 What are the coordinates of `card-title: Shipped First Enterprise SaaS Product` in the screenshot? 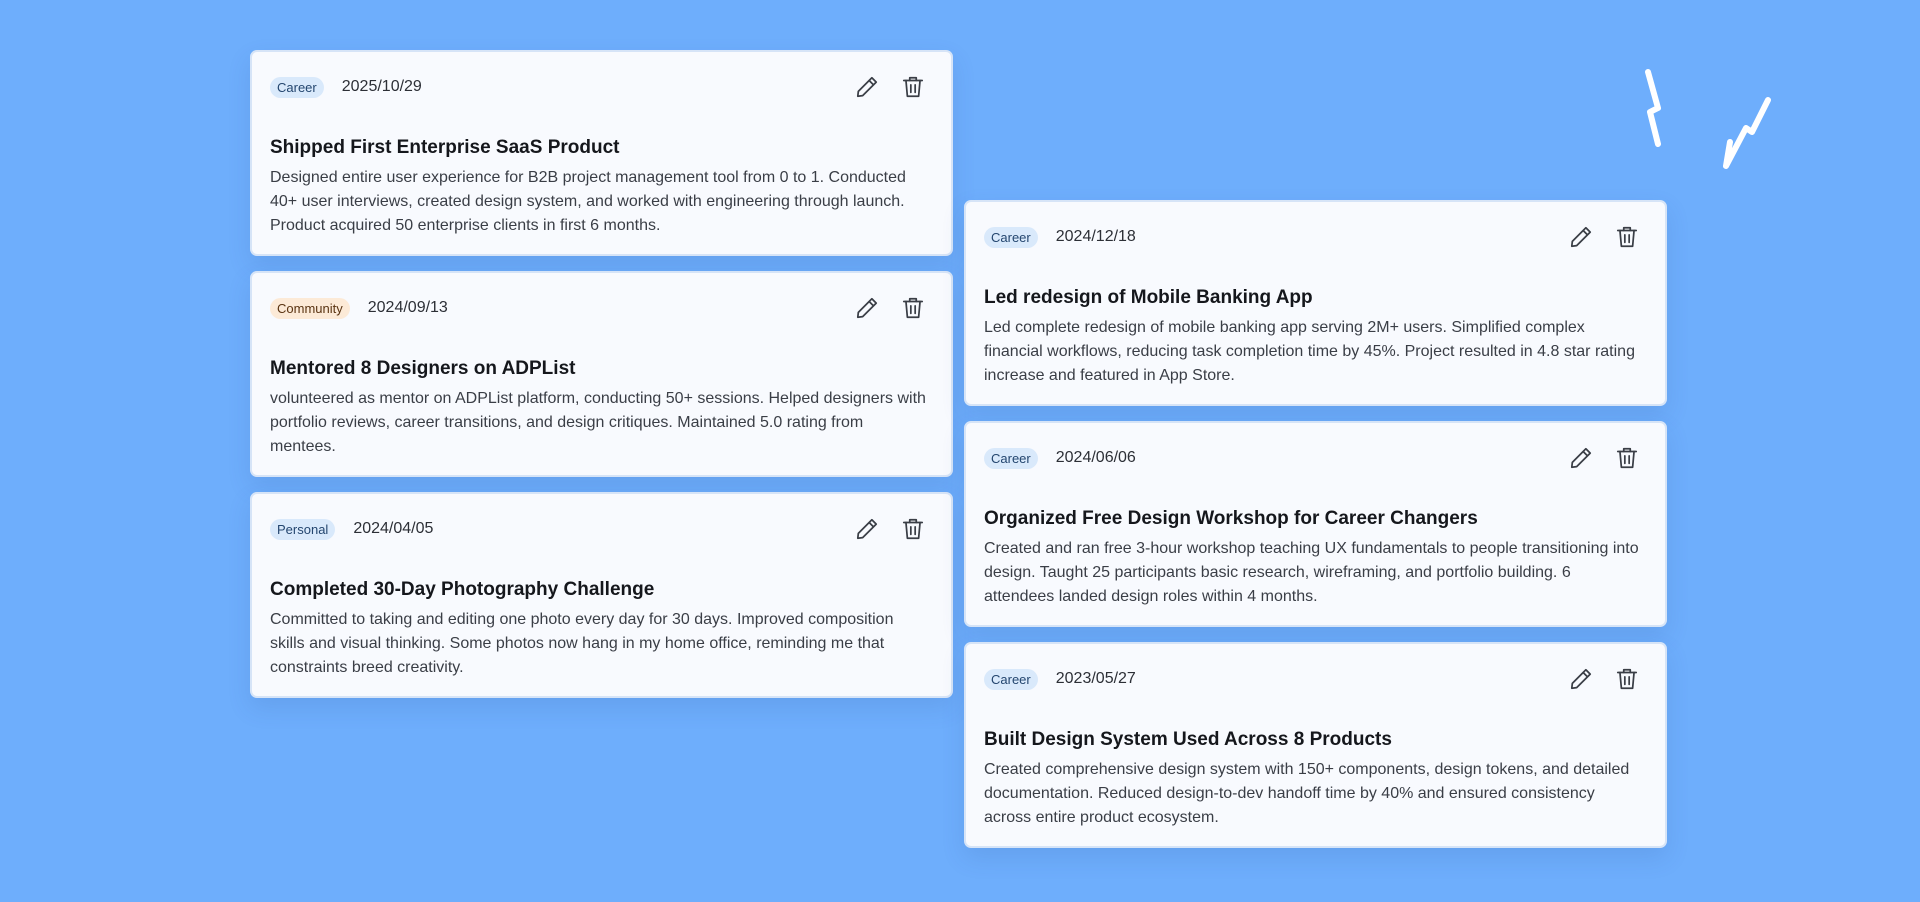 It's located at (445, 147).